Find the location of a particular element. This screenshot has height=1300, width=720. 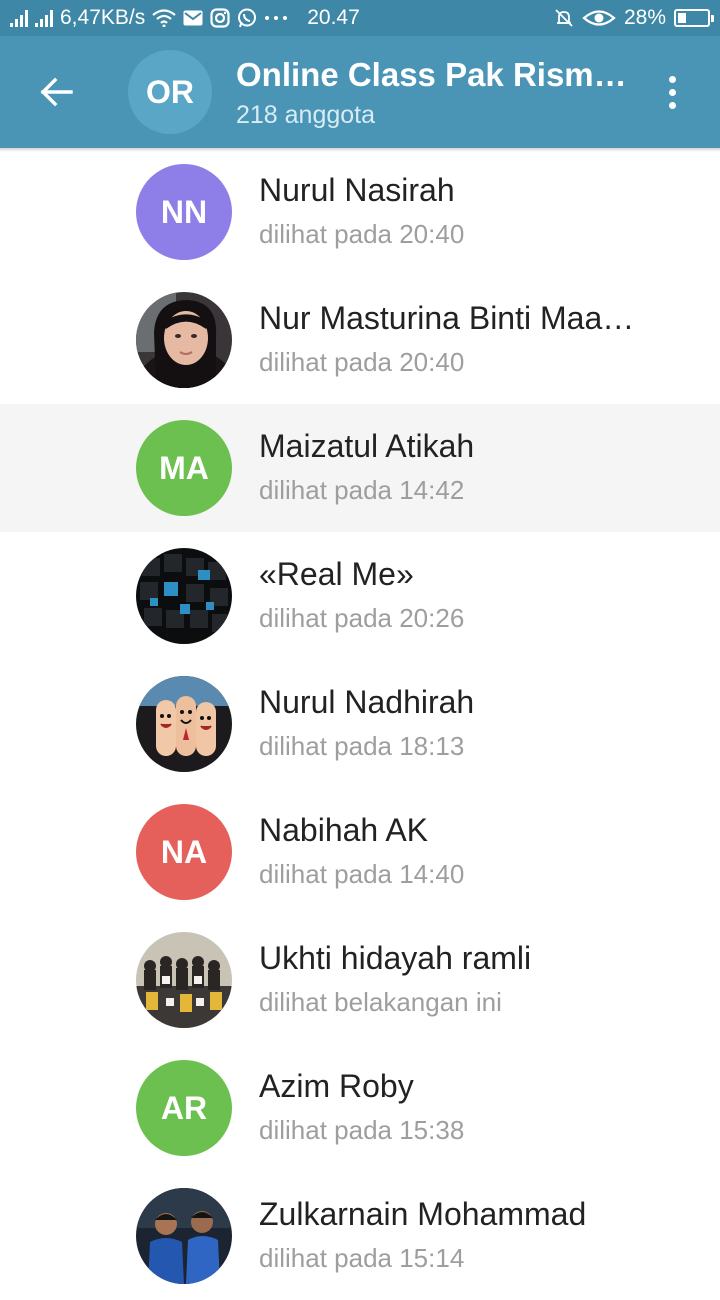

last-seen: dilihat pada 15:14 is located at coordinates (362, 1258).